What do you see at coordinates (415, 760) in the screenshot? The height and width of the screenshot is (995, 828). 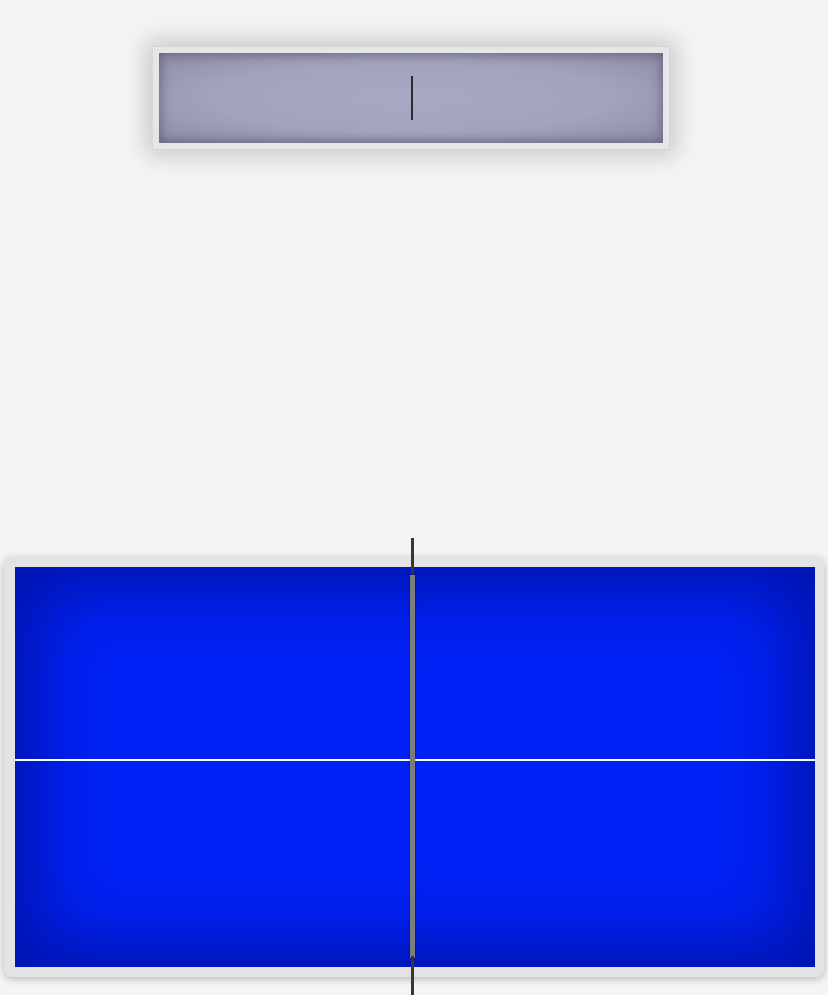 I see `table-center-line` at bounding box center [415, 760].